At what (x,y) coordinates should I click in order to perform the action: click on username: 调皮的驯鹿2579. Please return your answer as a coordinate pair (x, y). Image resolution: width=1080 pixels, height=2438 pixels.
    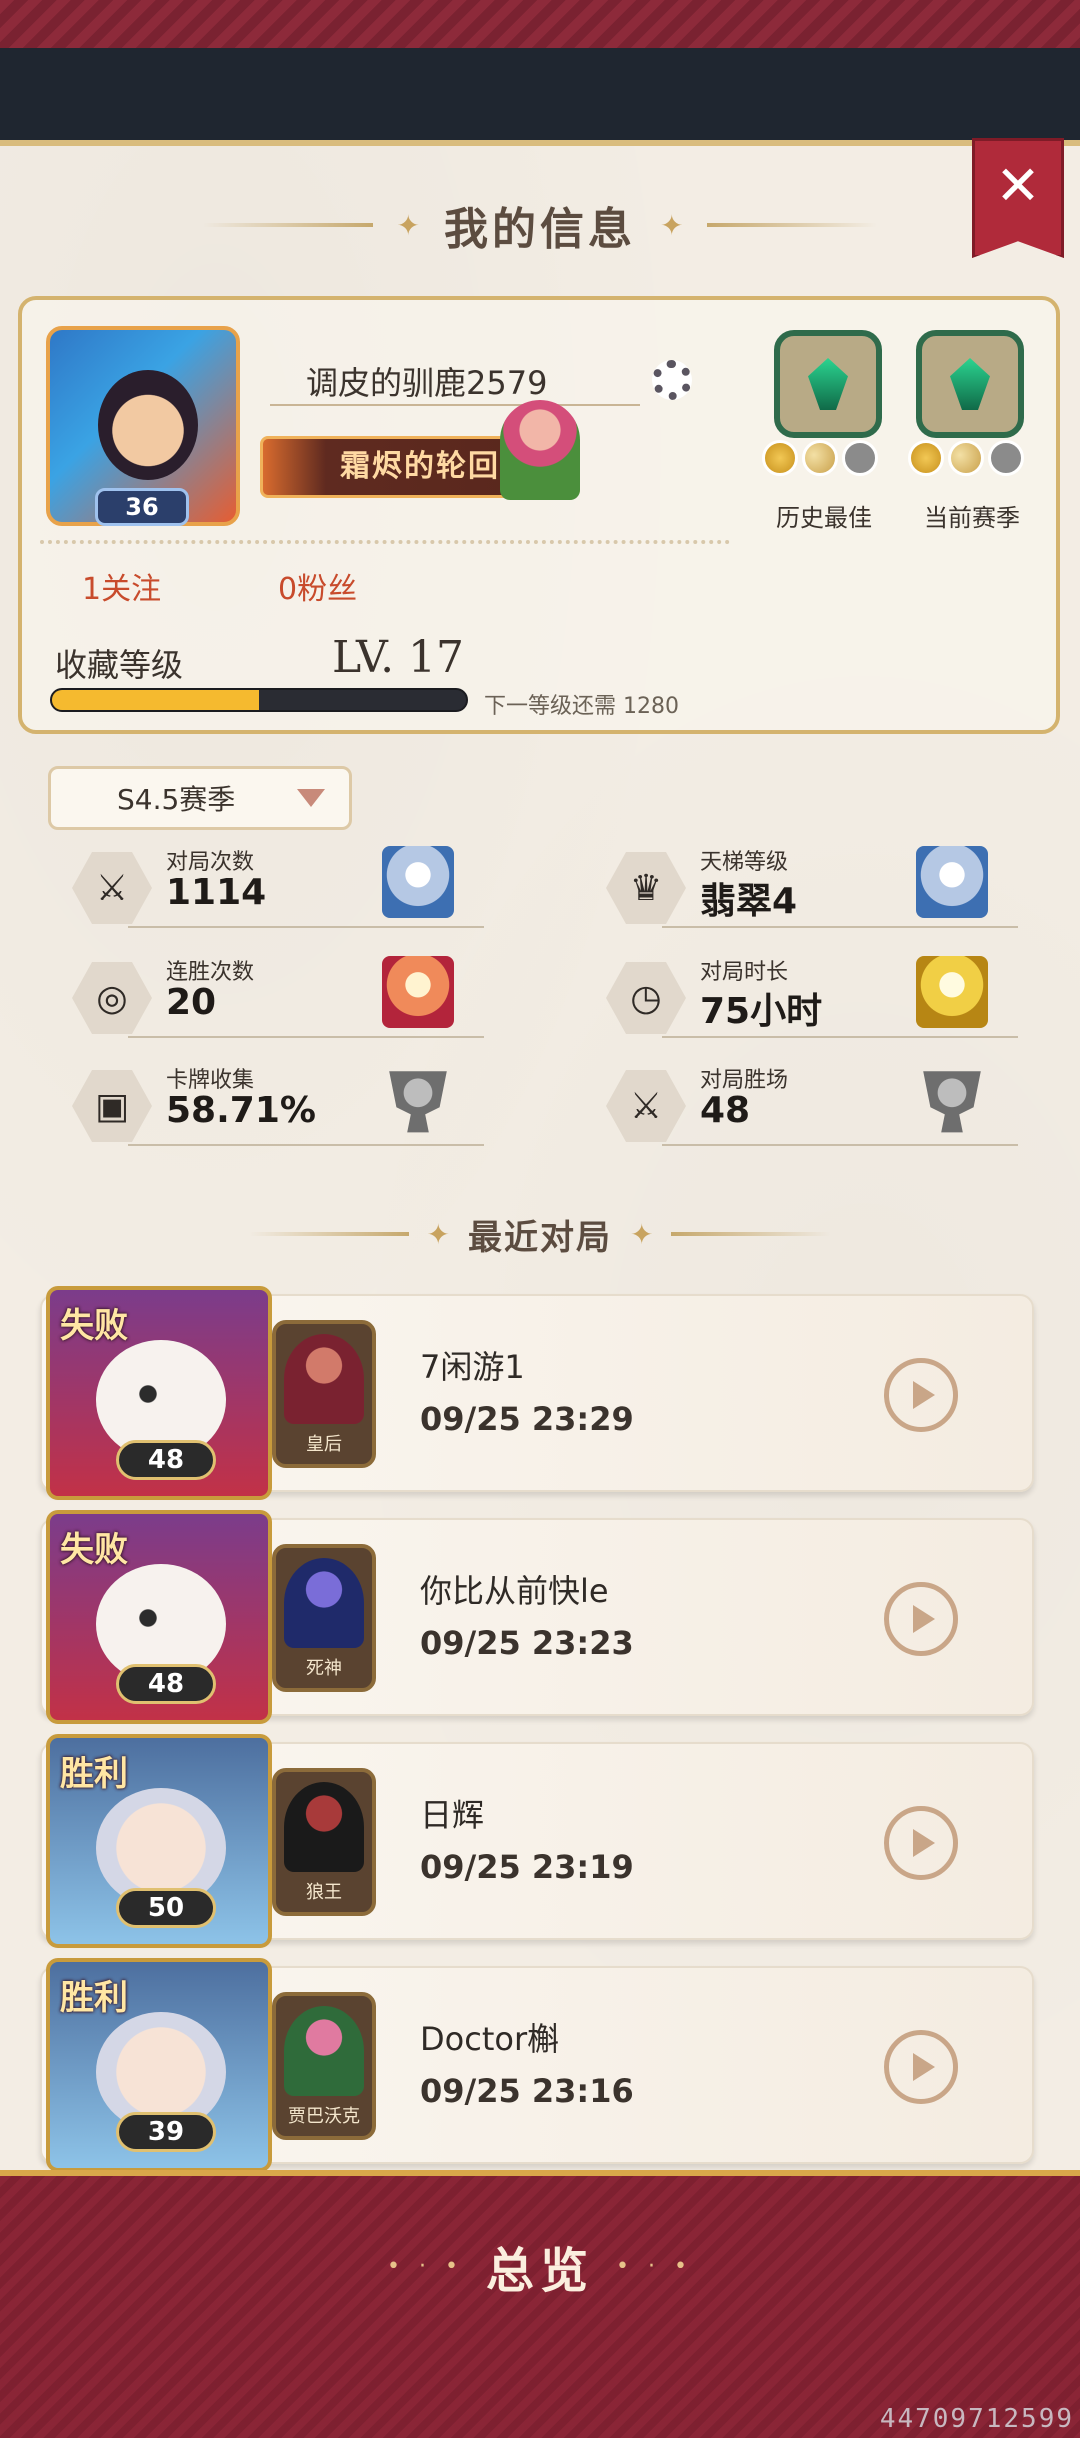
    Looking at the image, I should click on (427, 383).